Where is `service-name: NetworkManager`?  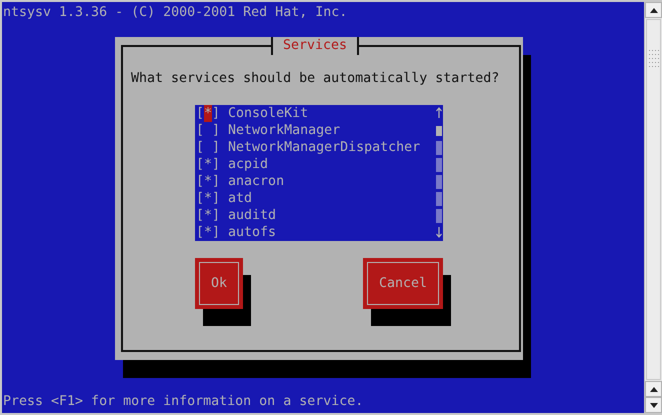 service-name: NetworkManager is located at coordinates (284, 130).